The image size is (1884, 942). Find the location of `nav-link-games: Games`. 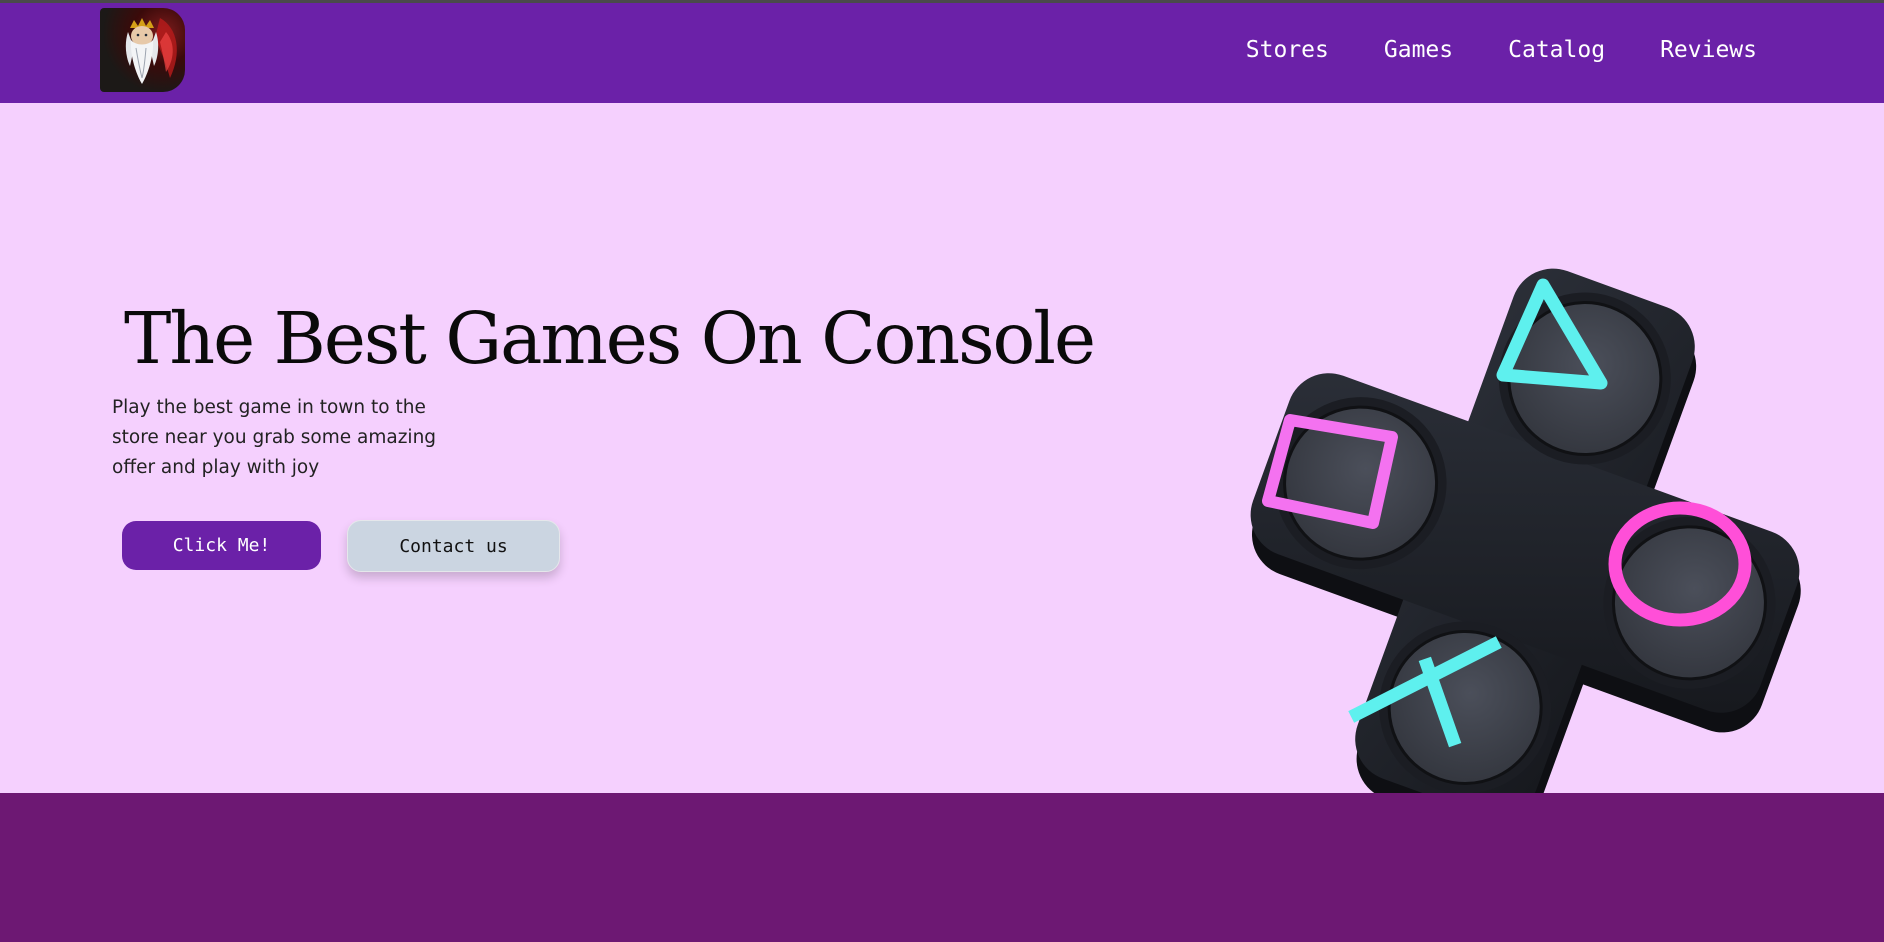

nav-link-games: Games is located at coordinates (1418, 50).